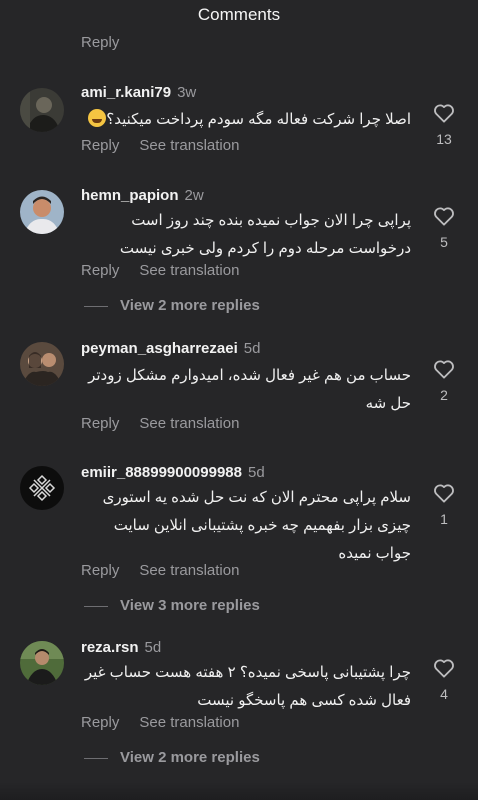 This screenshot has width=478, height=800. Describe the element at coordinates (444, 242) in the screenshot. I see `like-count: 5` at that location.